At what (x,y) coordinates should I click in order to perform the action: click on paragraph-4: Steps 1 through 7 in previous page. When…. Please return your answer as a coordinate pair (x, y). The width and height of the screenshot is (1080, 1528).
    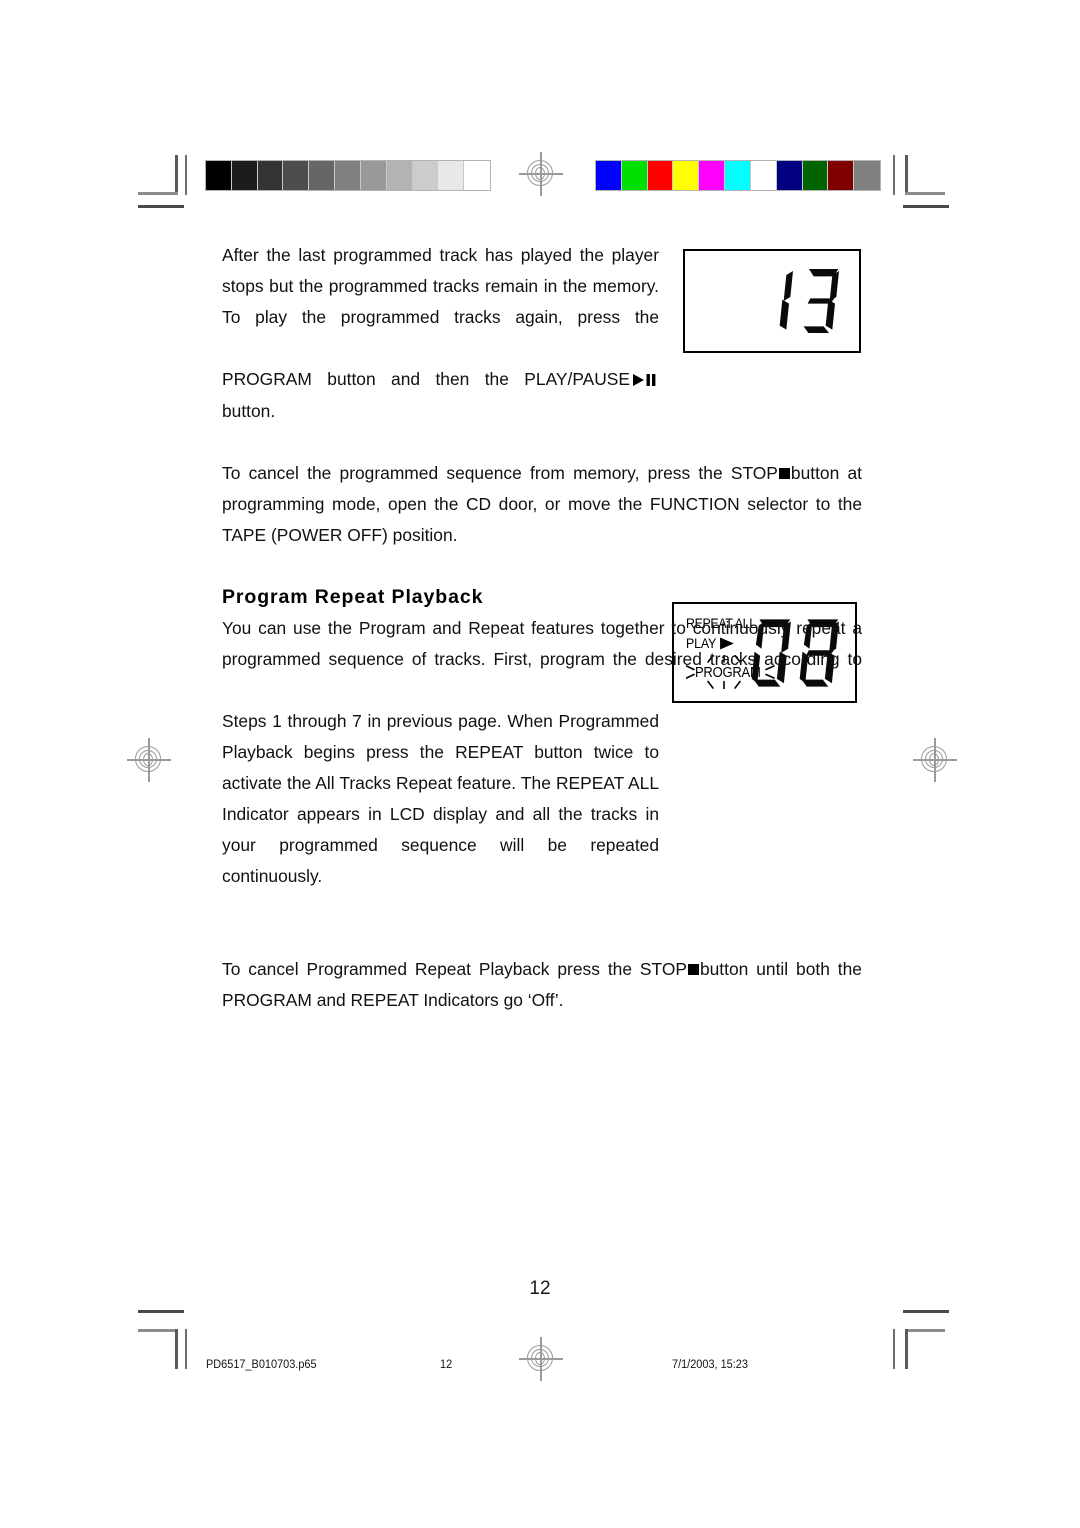
    Looking at the image, I should click on (440, 814).